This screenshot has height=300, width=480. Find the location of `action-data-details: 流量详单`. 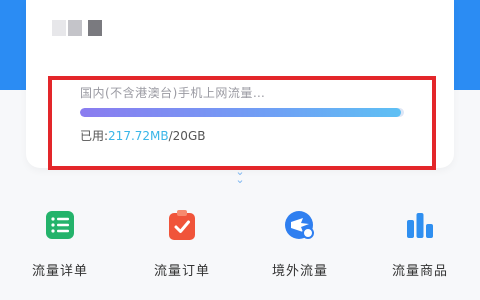

action-data-details: 流量详单 is located at coordinates (60, 243).